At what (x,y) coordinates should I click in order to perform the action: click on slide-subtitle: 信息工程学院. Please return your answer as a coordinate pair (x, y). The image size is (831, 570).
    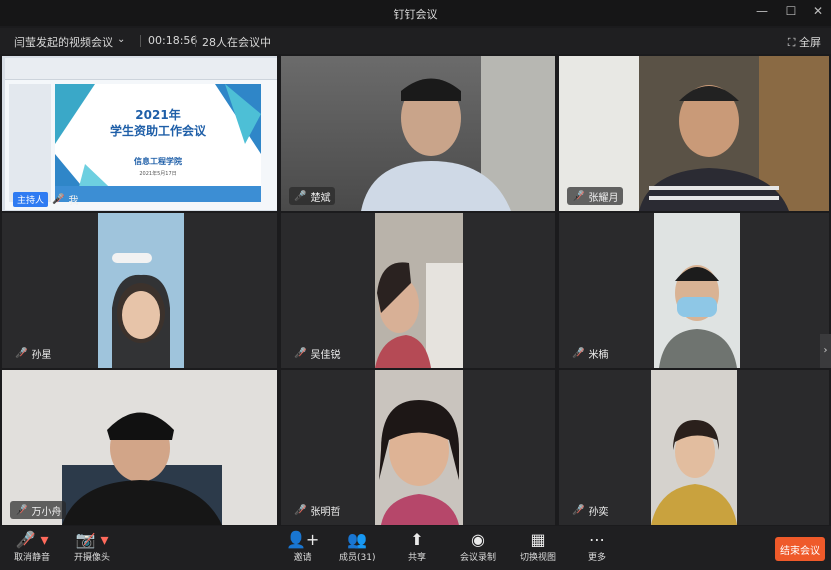
    Looking at the image, I should click on (158, 161).